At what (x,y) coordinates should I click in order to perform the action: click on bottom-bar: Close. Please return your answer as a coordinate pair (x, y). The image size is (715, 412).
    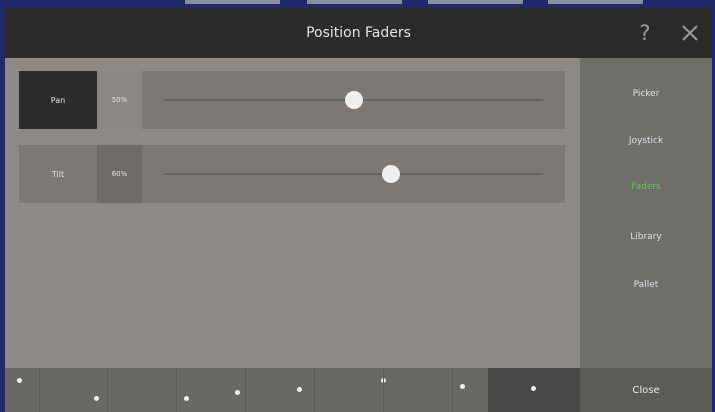
    Looking at the image, I should click on (358, 390).